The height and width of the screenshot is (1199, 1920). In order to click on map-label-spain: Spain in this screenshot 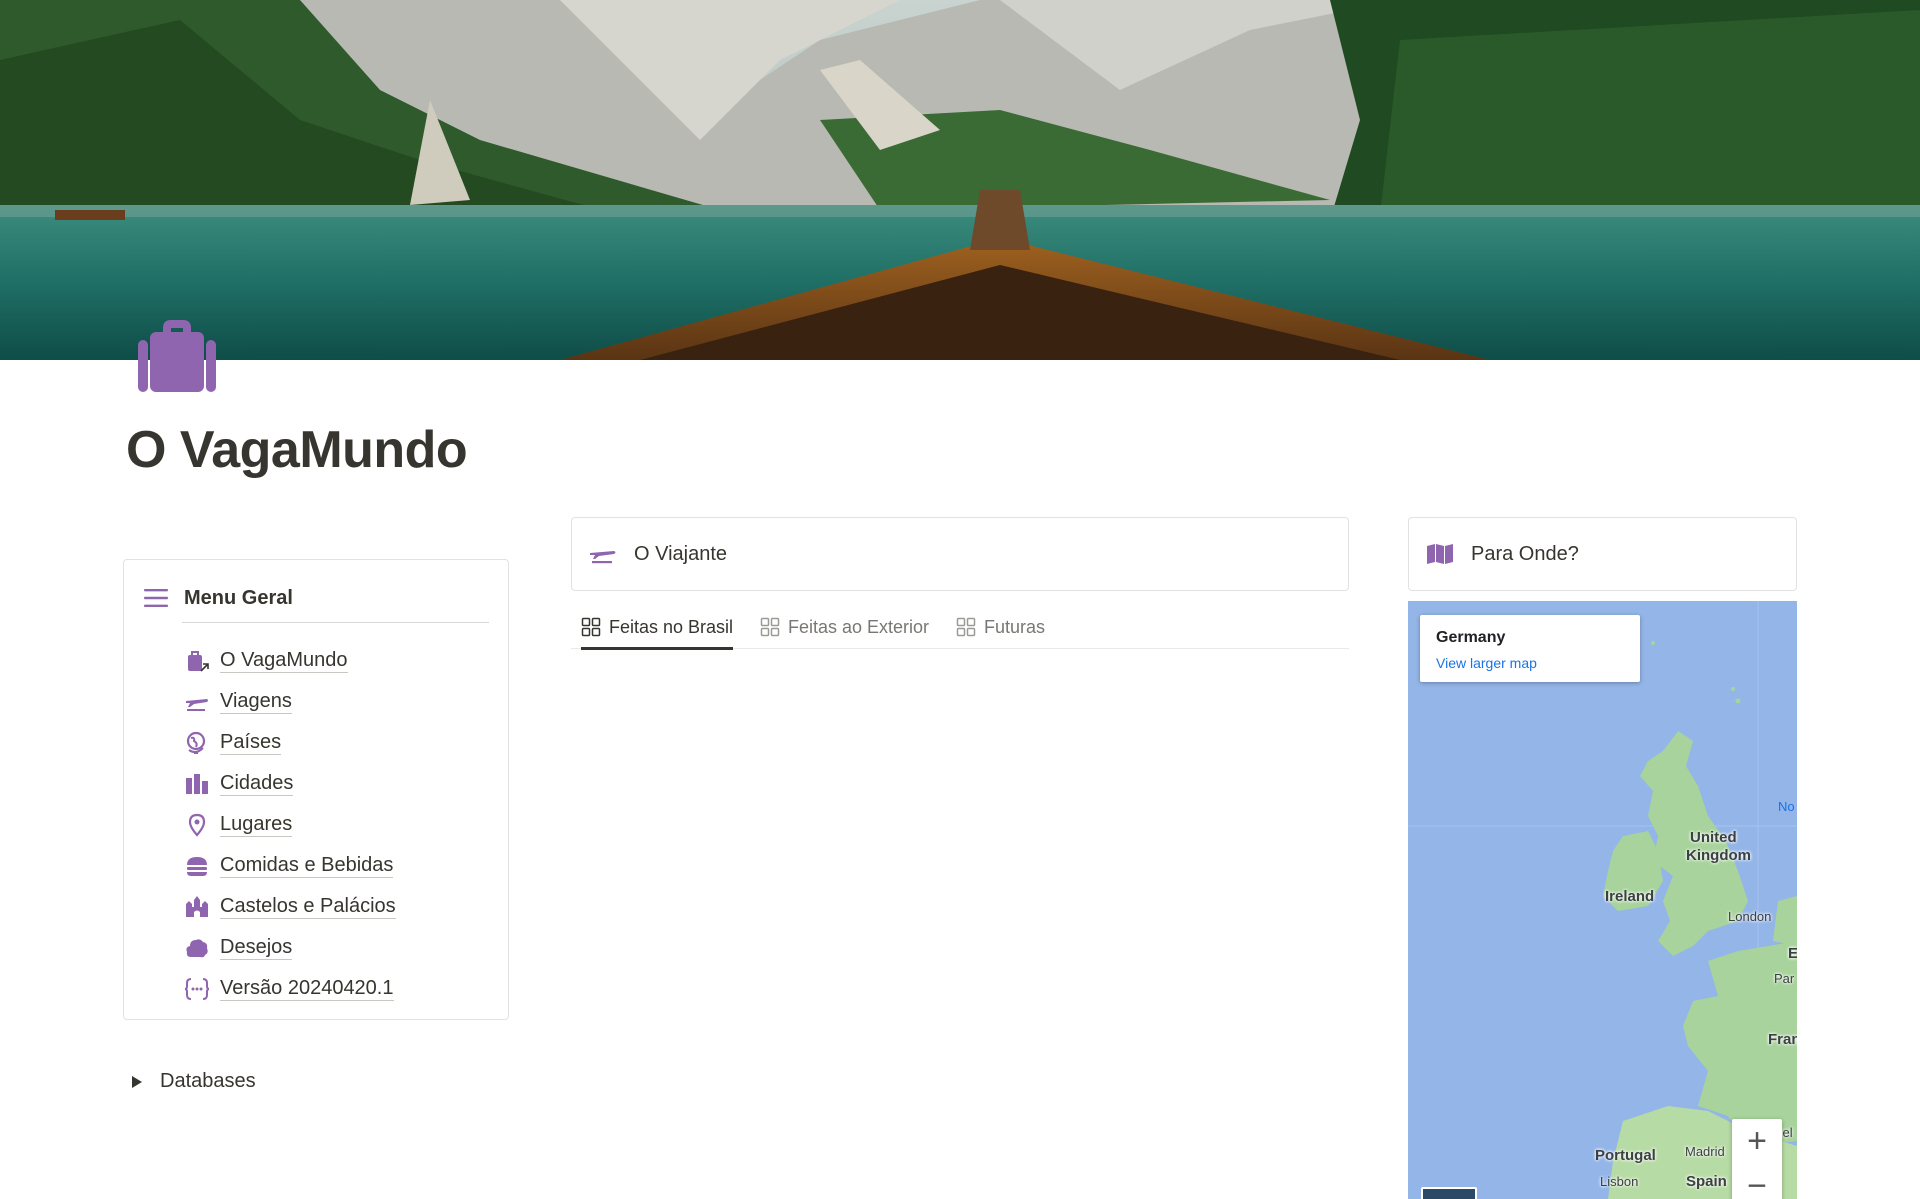, I will do `click(1706, 1181)`.